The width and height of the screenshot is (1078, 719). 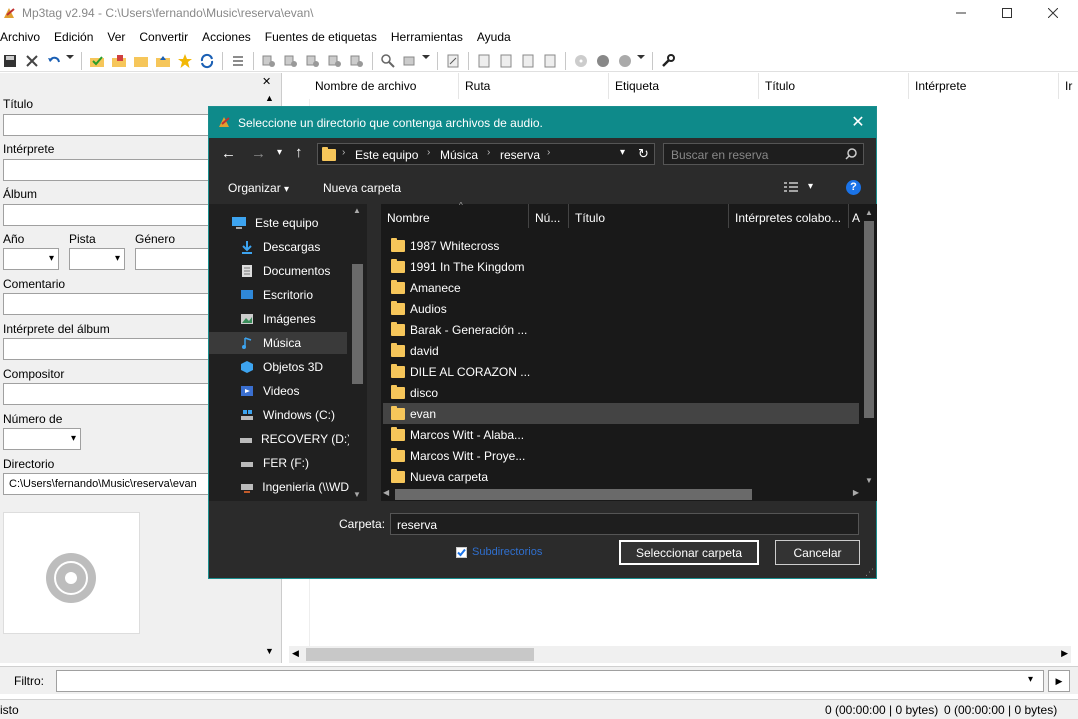 I want to click on column-album: A, so click(x=855, y=216).